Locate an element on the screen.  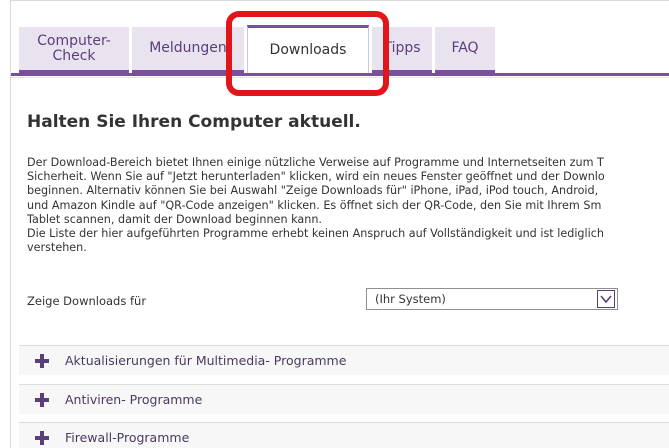
tab-faq: FAQ is located at coordinates (465, 50).